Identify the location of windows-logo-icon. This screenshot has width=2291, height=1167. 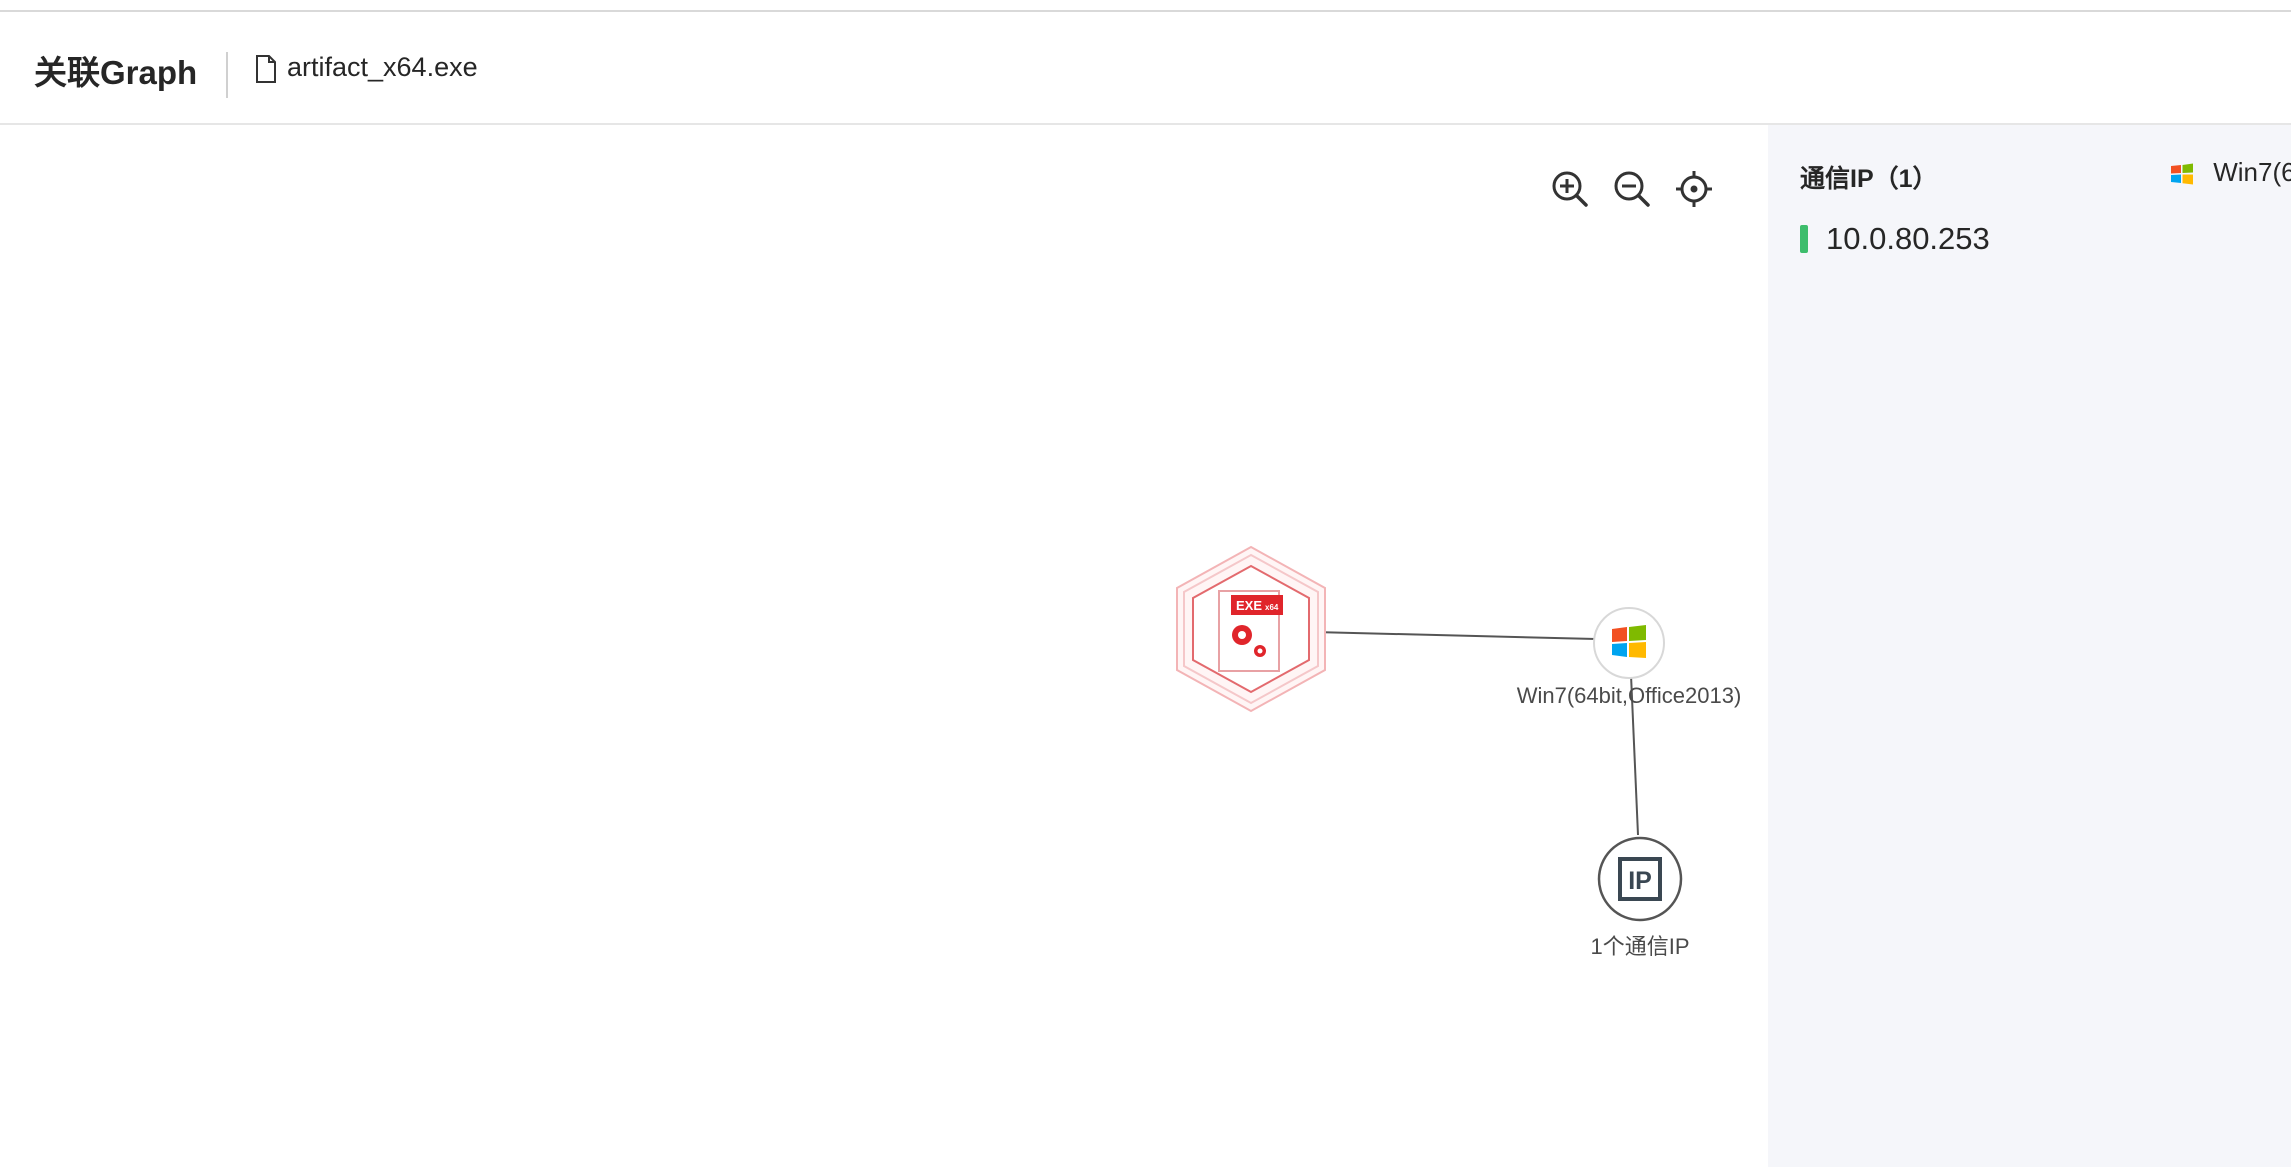
(2182, 174).